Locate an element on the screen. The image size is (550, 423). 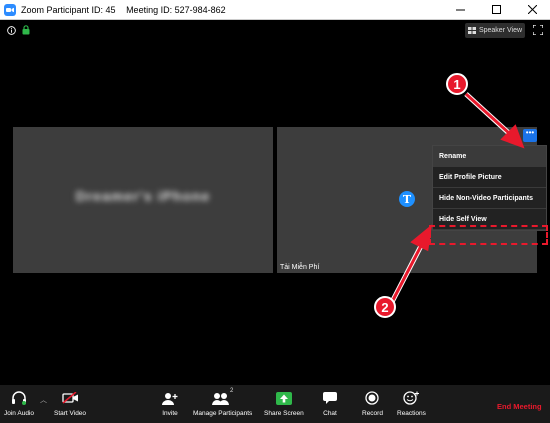
info-icon is located at coordinates (11, 30).